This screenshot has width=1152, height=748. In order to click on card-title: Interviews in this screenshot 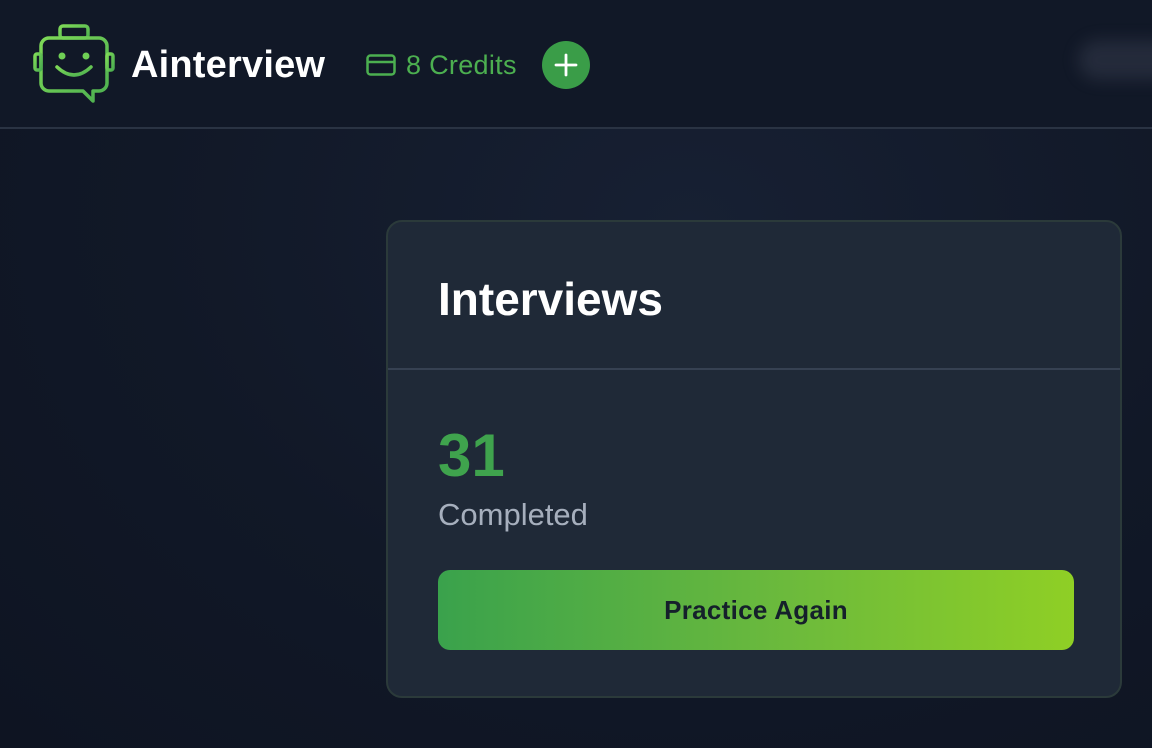, I will do `click(550, 299)`.